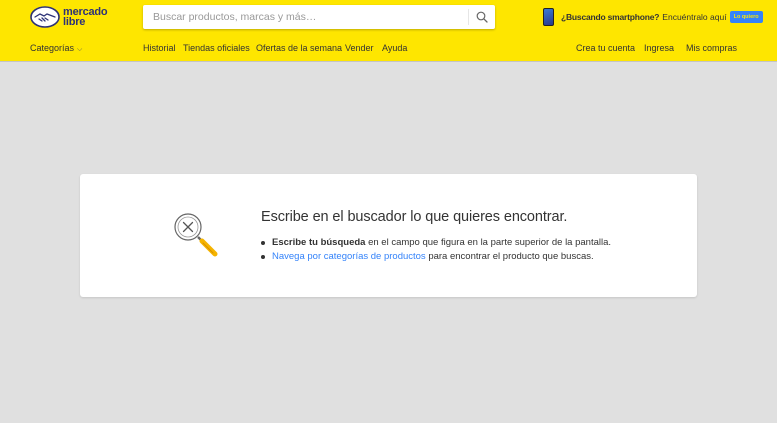 This screenshot has width=777, height=423. I want to click on nav-link-ofertas-semana: Ofertas de la semana, so click(299, 48).